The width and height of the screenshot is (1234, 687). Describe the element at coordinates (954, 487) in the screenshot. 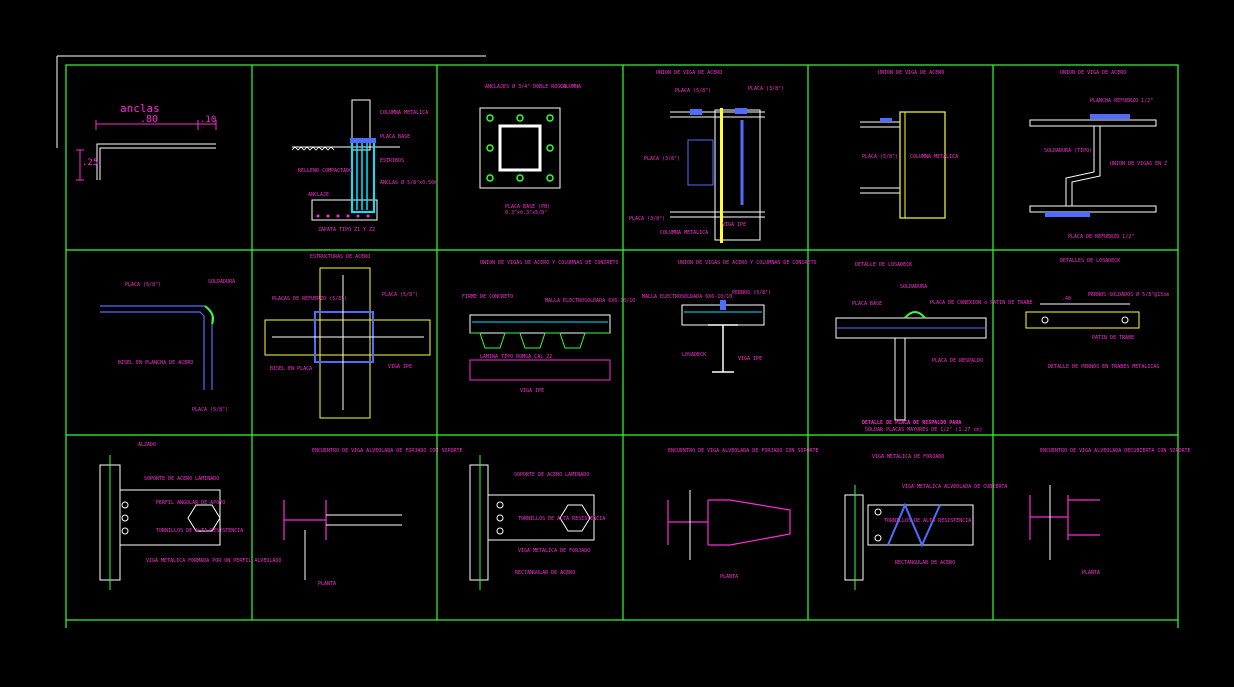

I see `cubierta-viga-alveolada: VIGA METALICA ALVEOLADA DE CUBIERTA` at that location.